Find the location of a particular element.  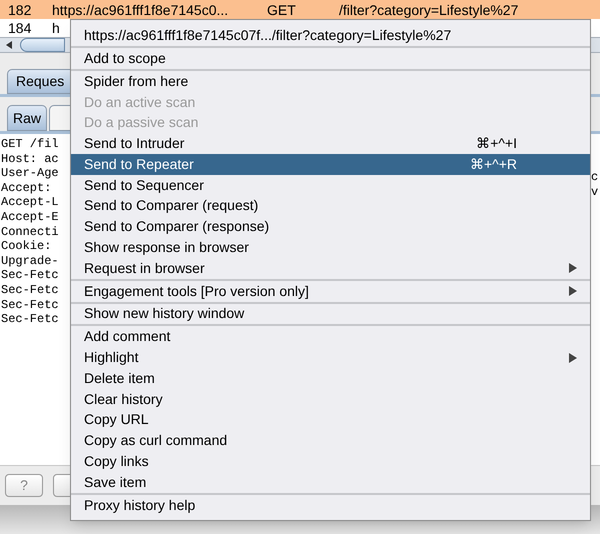

scrollbar-thumb is located at coordinates (42, 45).